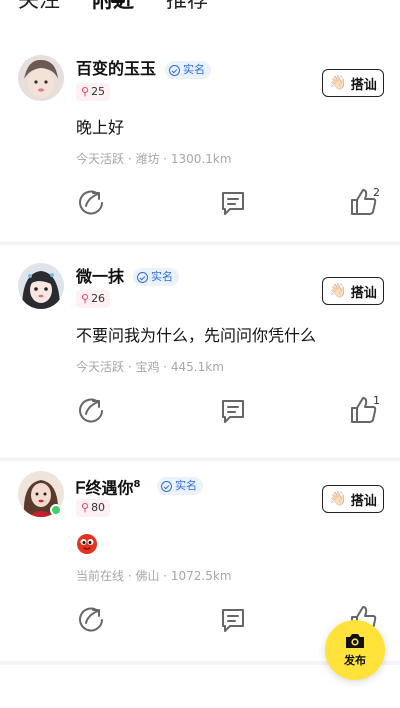  Describe the element at coordinates (355, 660) in the screenshot. I see `publish-label: 发布` at that location.